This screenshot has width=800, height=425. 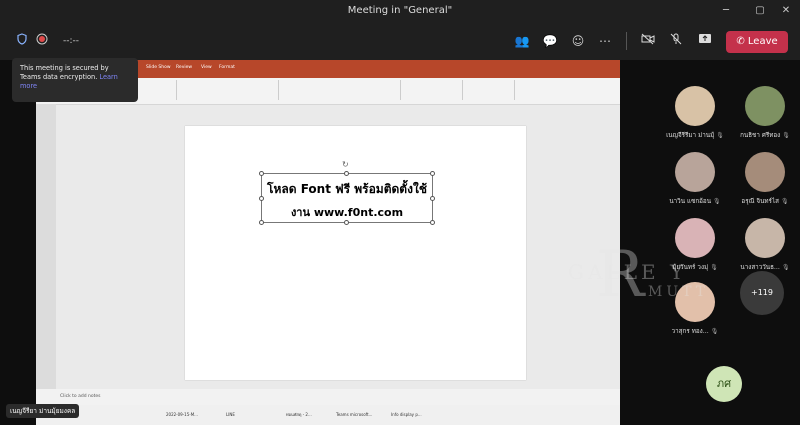 I want to click on participant-tile: อรุณี จินทร์ไส 🎙, so click(x=764, y=171).